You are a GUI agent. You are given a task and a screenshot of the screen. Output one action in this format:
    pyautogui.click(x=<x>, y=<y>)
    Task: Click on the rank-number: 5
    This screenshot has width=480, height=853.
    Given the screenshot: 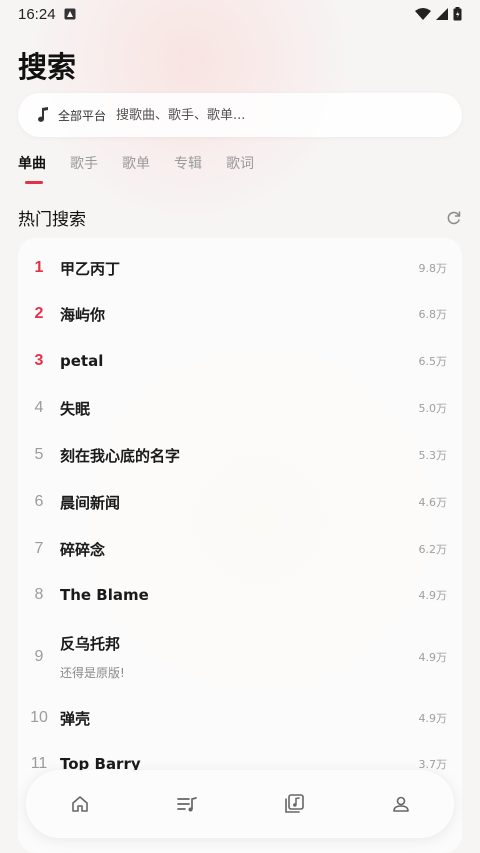 What is the action you would take?
    pyautogui.click(x=39, y=454)
    